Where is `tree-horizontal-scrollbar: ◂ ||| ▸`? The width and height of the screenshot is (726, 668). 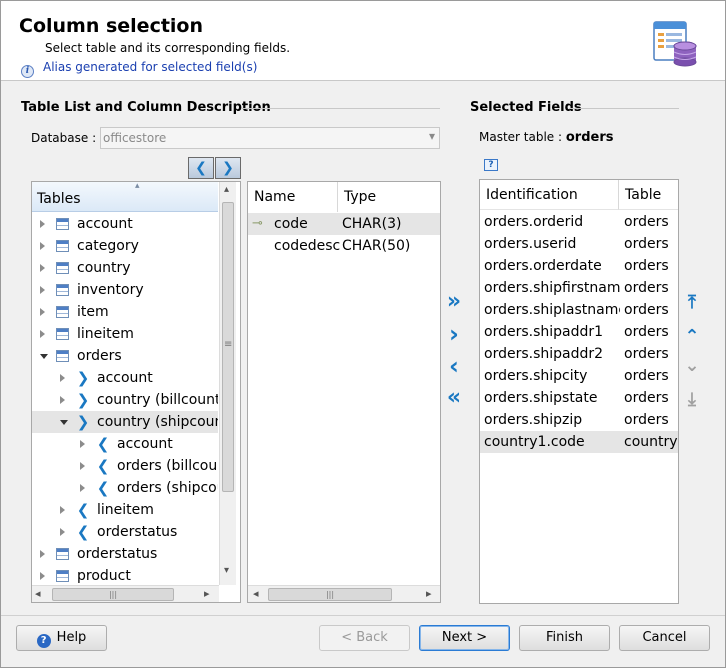
tree-horizontal-scrollbar: ◂ ||| ▸ is located at coordinates (125, 593).